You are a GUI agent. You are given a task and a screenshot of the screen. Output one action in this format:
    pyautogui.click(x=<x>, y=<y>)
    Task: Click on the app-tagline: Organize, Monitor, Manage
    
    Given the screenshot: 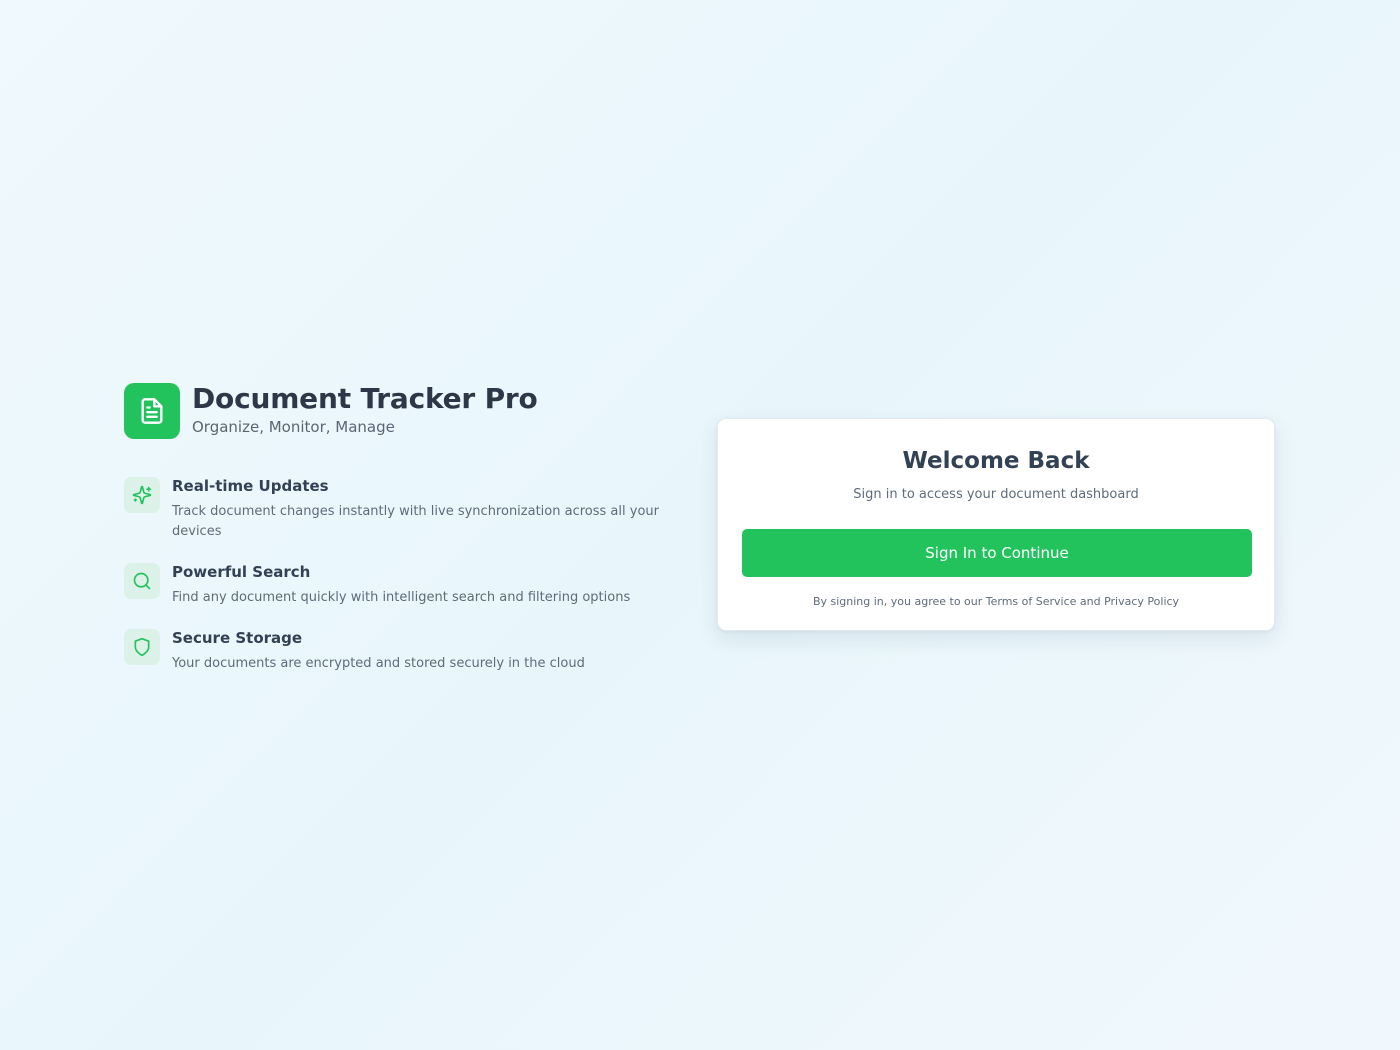 What is the action you would take?
    pyautogui.click(x=293, y=427)
    